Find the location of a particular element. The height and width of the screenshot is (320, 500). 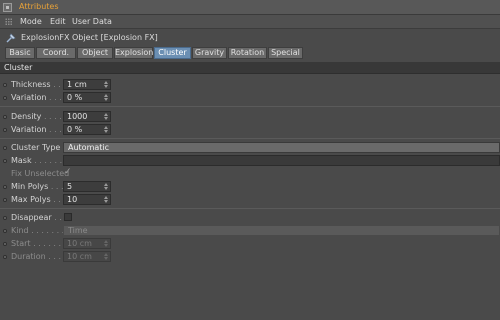

tab-explosion: Explosion is located at coordinates (133, 53).